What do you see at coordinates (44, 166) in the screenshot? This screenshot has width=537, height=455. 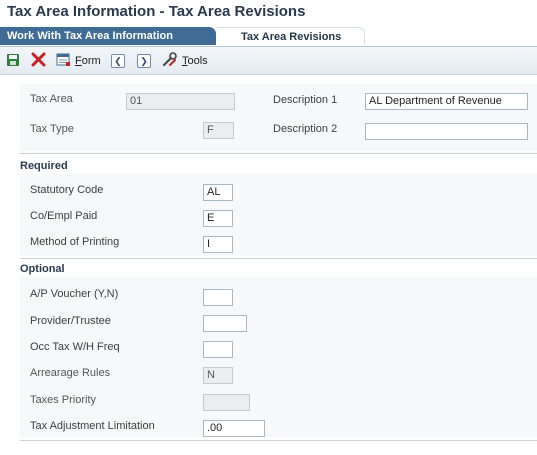 I see `required-section-title: Required` at bounding box center [44, 166].